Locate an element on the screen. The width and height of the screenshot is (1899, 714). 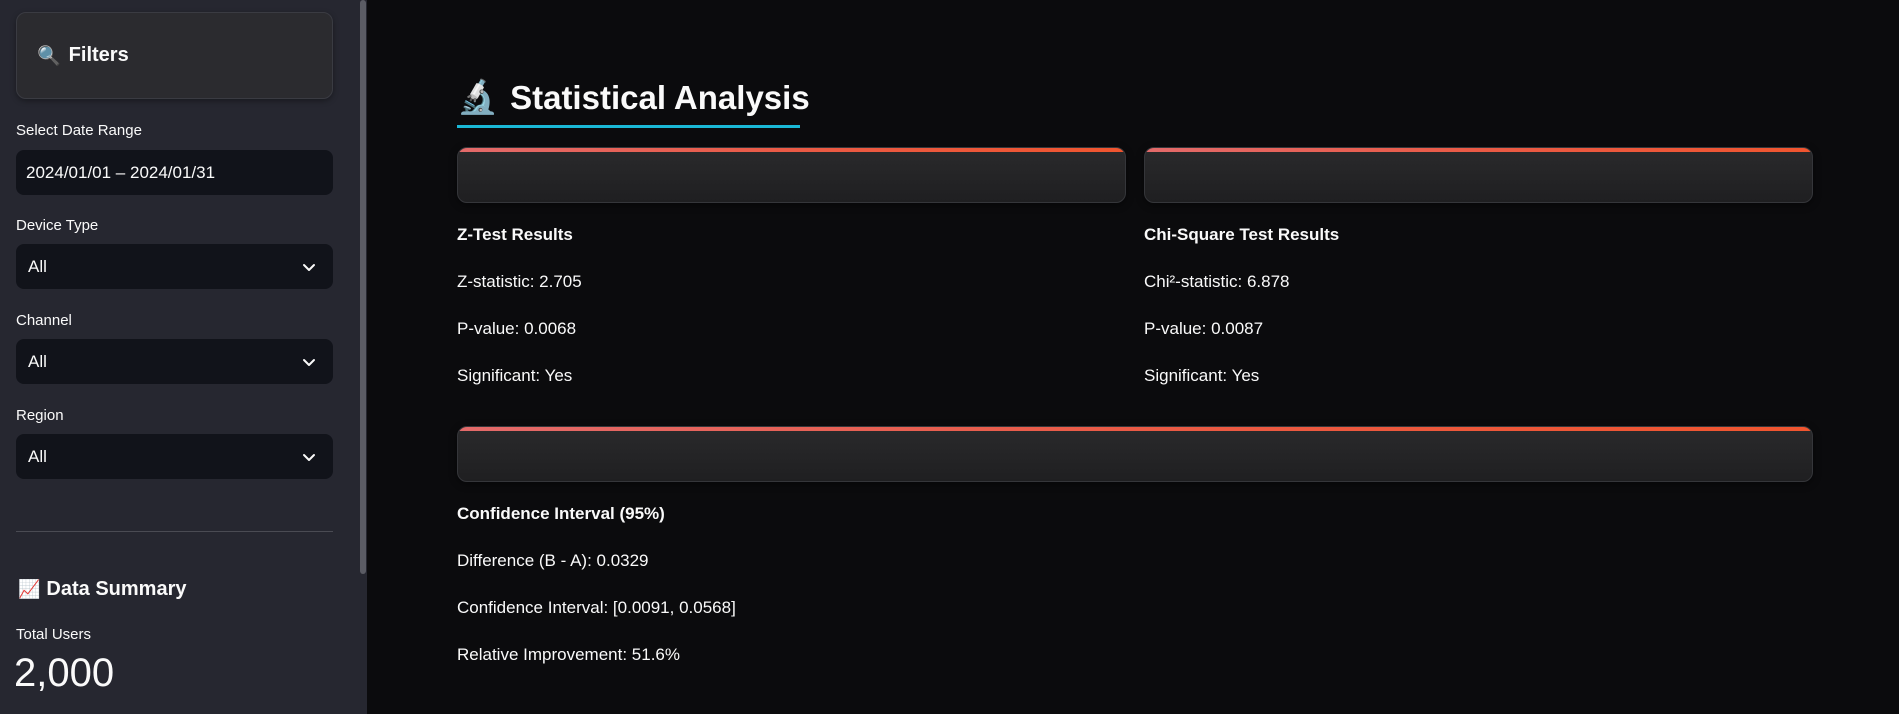
region-label: Region is located at coordinates (40, 415).